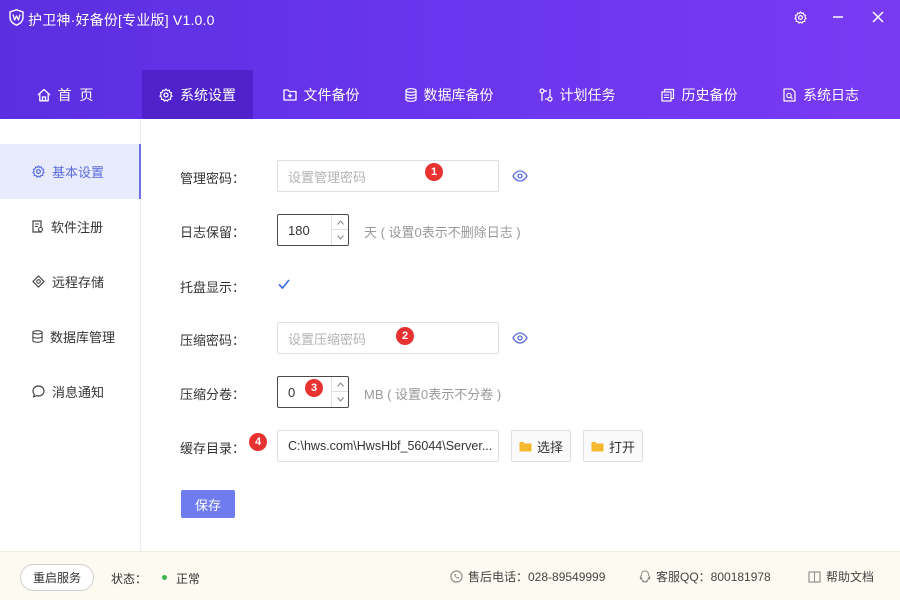 Image resolution: width=900 pixels, height=600 pixels. Describe the element at coordinates (213, 232) in the screenshot. I see `log-retention-label: 日志保留：` at that location.